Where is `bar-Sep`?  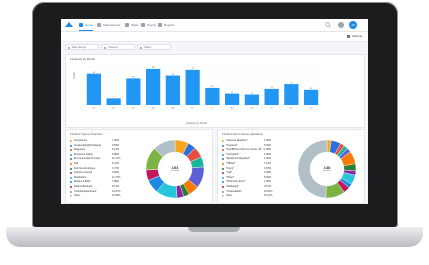
bar-Sep is located at coordinates (251, 99).